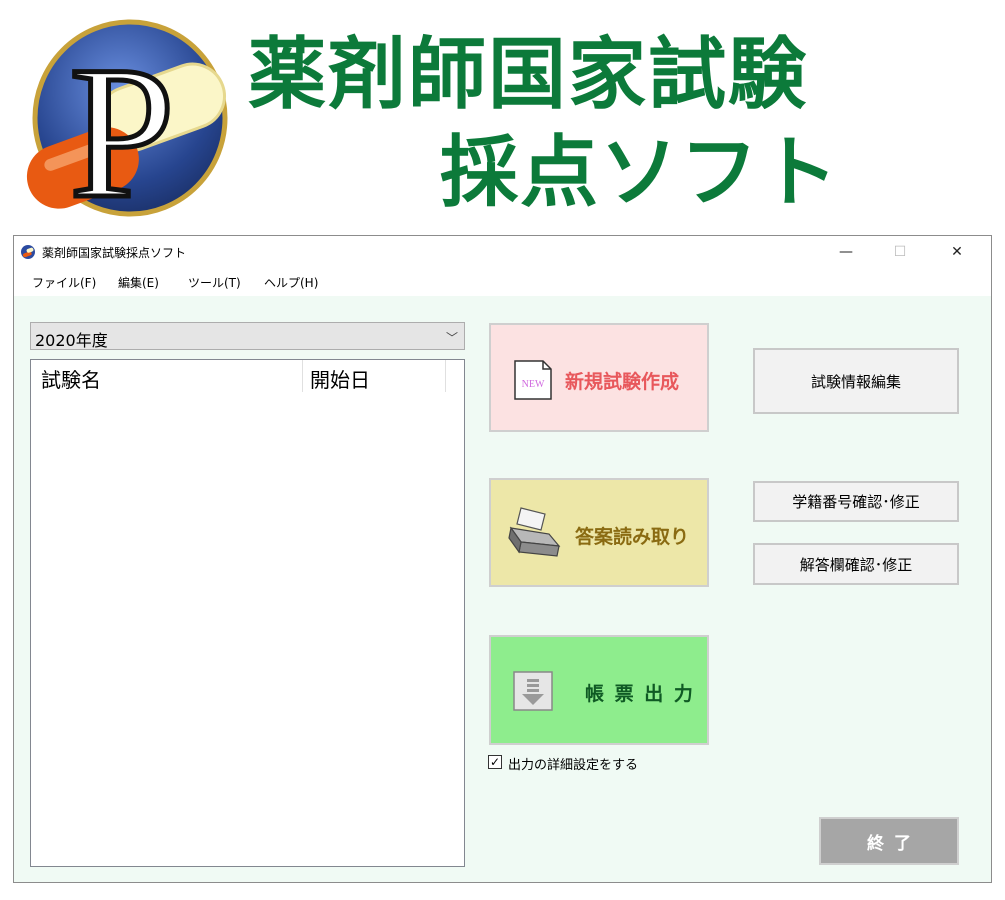 The width and height of the screenshot is (1005, 900). Describe the element at coordinates (247, 336) in the screenshot. I see `year-select: 2020年度 ﹀` at that location.